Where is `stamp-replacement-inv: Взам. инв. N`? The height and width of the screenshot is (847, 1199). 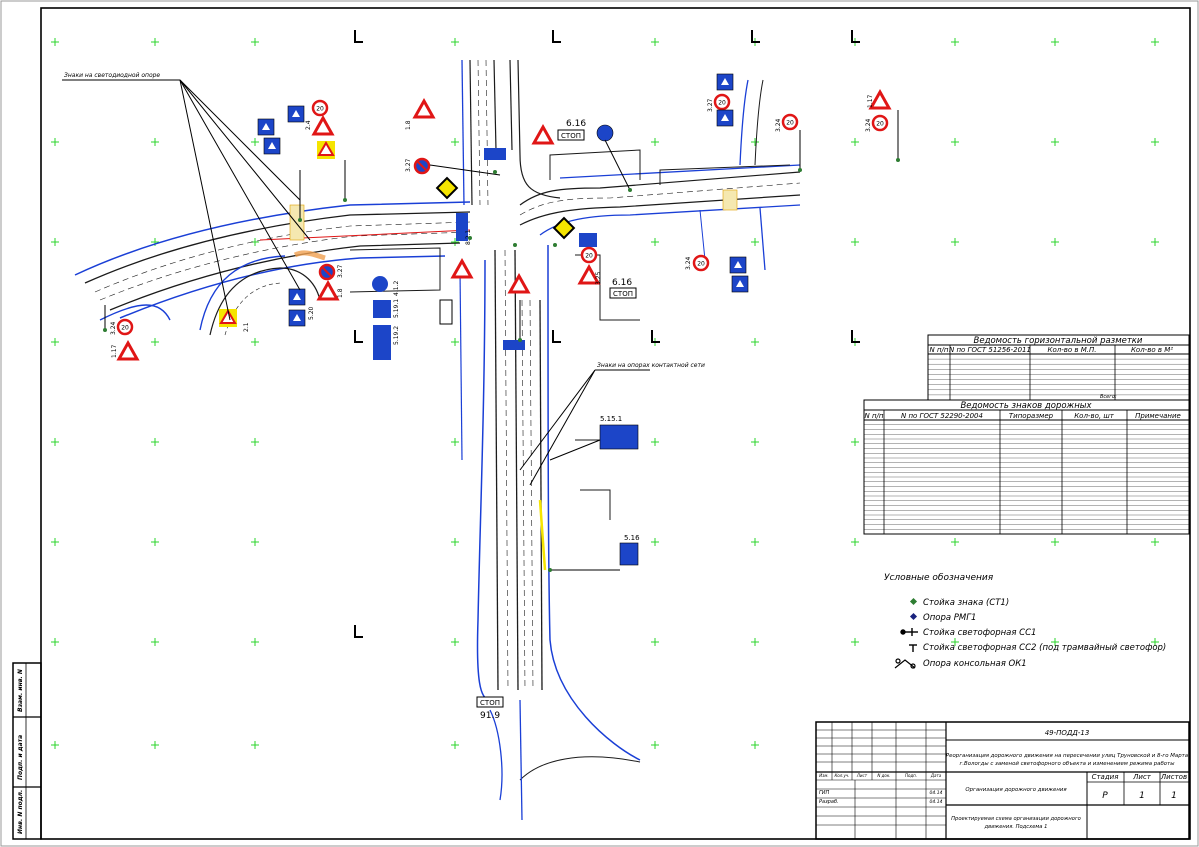 stamp-replacement-inv: Взам. инв. N is located at coordinates (20, 690).